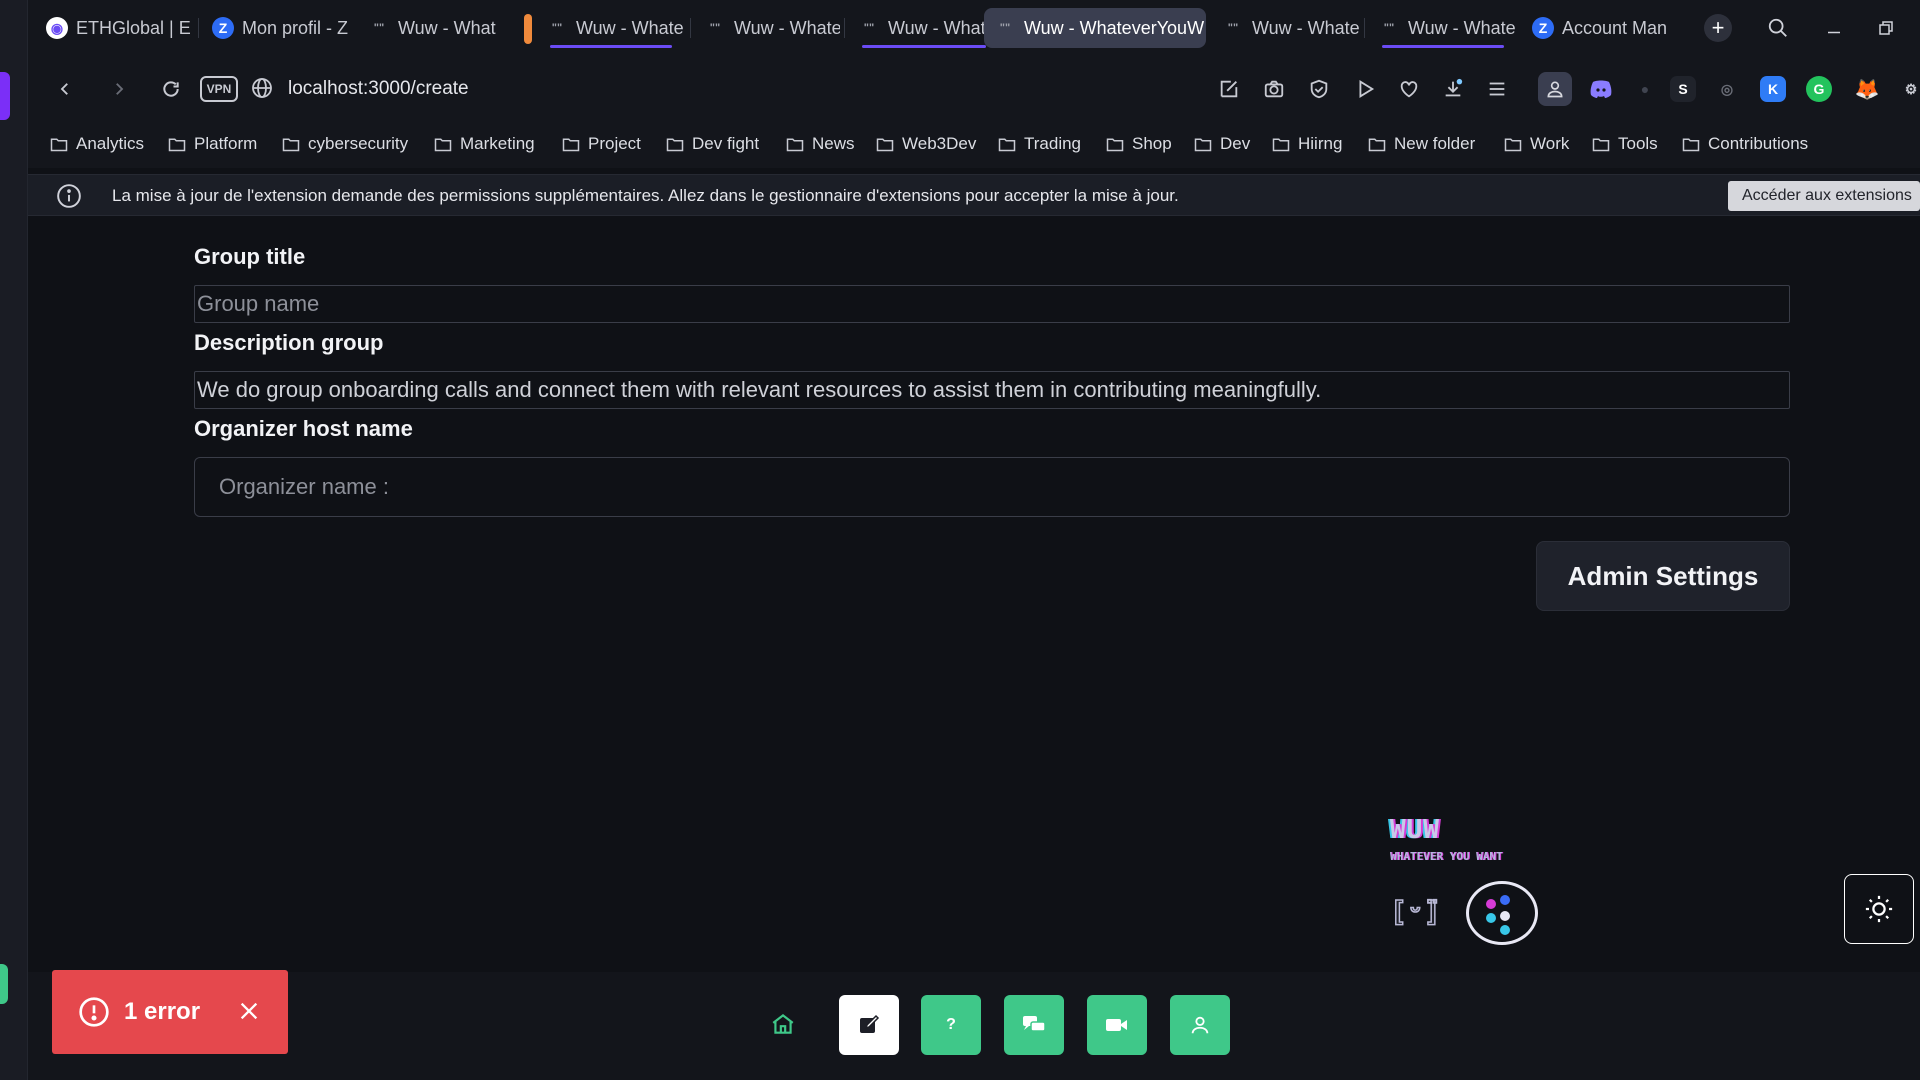 The height and width of the screenshot is (1080, 1920). I want to click on tab-label: Mon profil - Z, so click(295, 27).